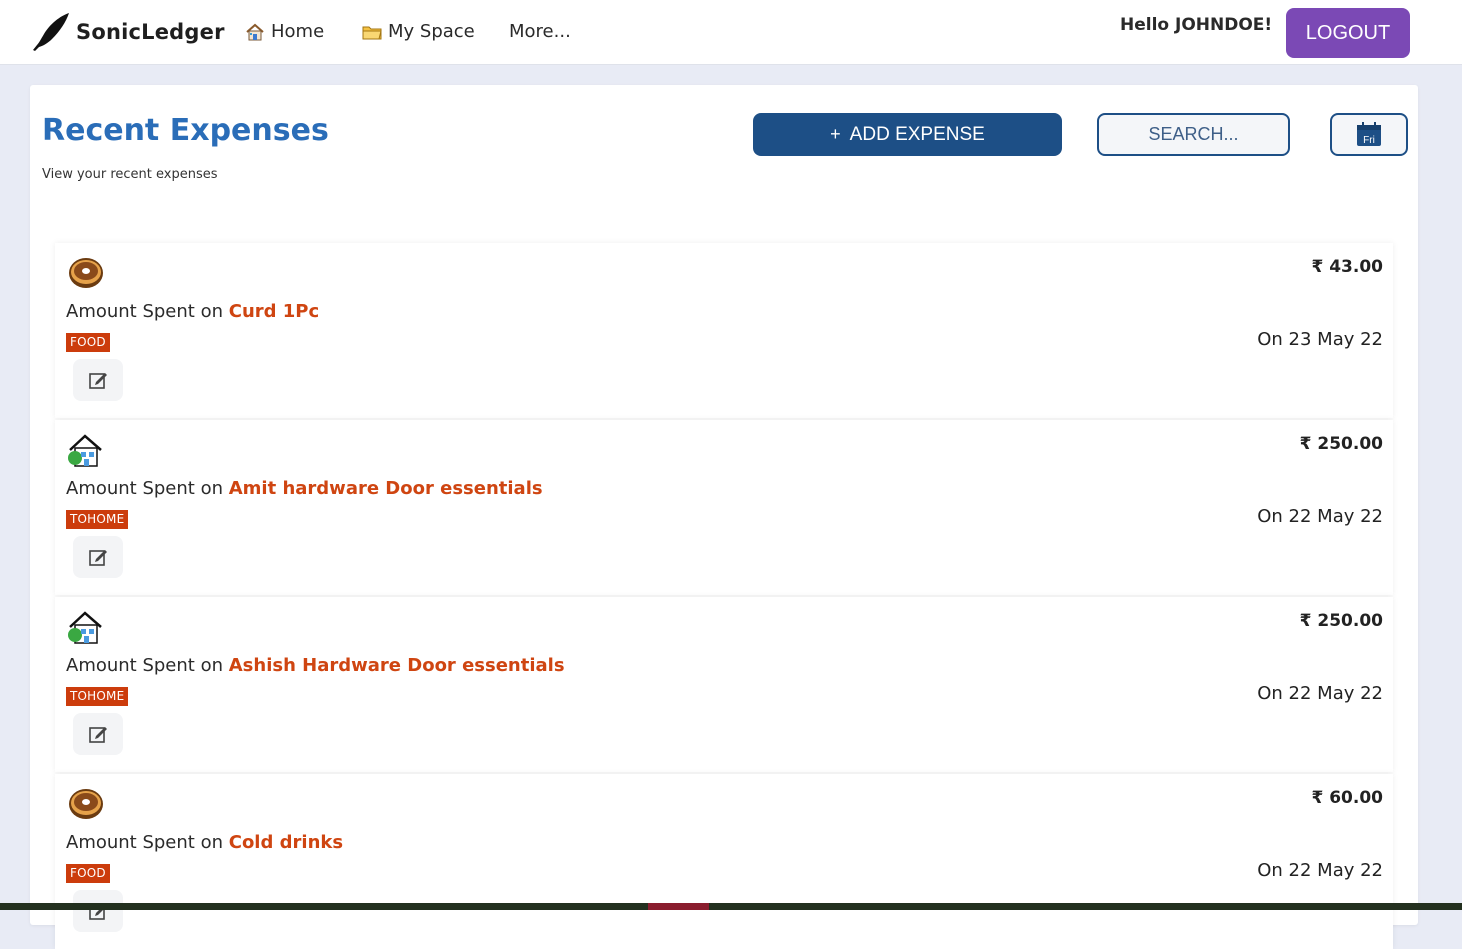  I want to click on feather-logo-icon, so click(51, 32).